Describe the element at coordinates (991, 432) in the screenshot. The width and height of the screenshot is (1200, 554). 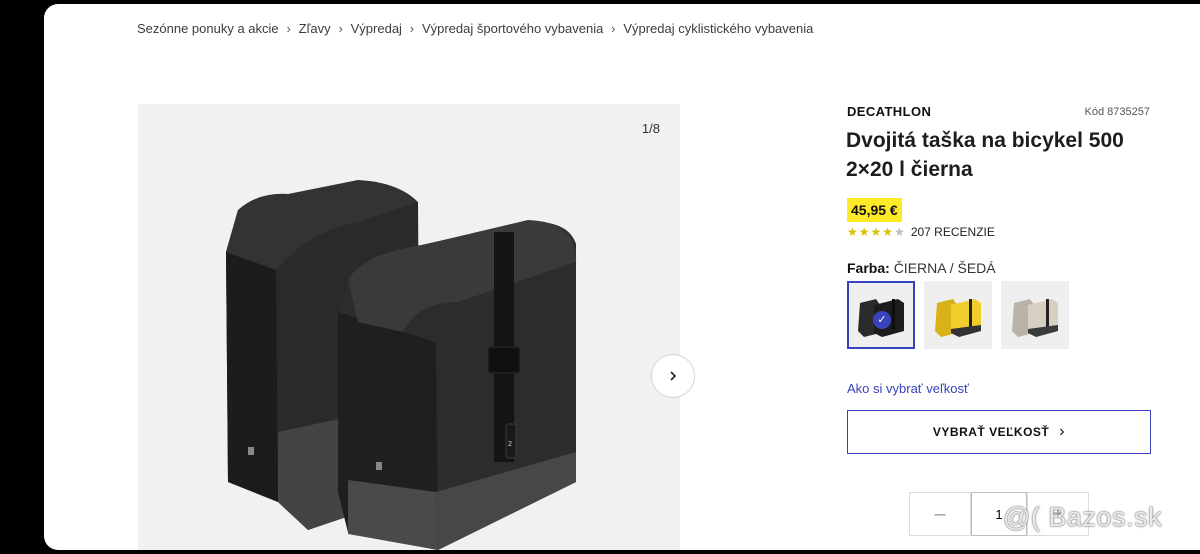
I see `select-size-label: VYBRAŤ VEĽKOSŤ` at that location.